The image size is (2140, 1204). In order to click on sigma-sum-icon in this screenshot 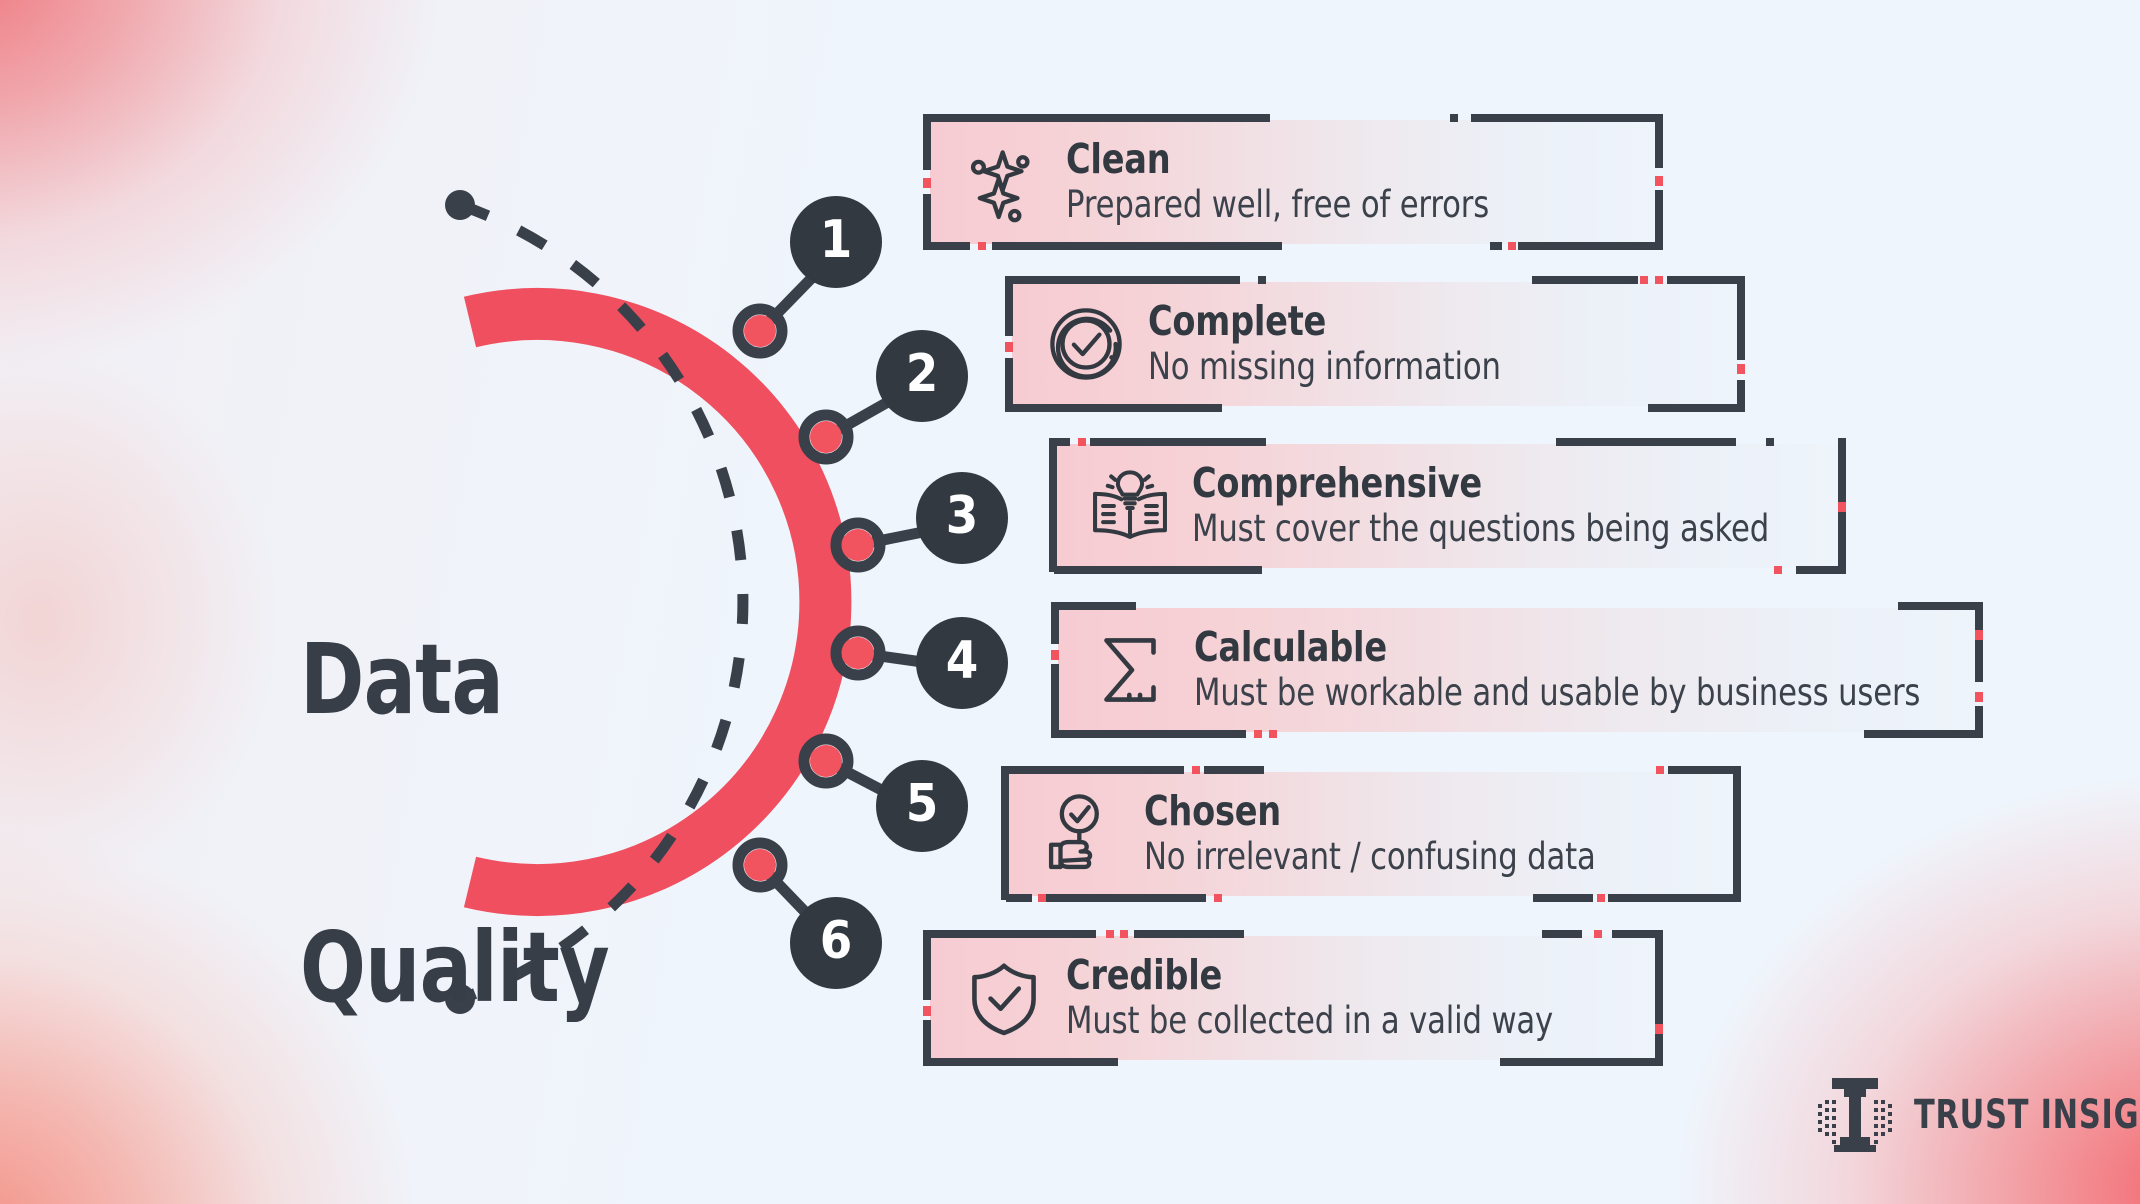, I will do `click(1132, 670)`.